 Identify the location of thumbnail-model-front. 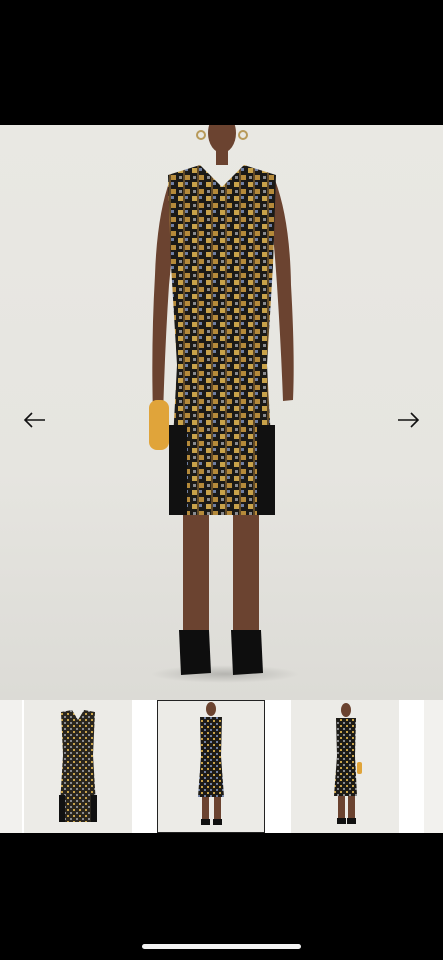
(211, 766).